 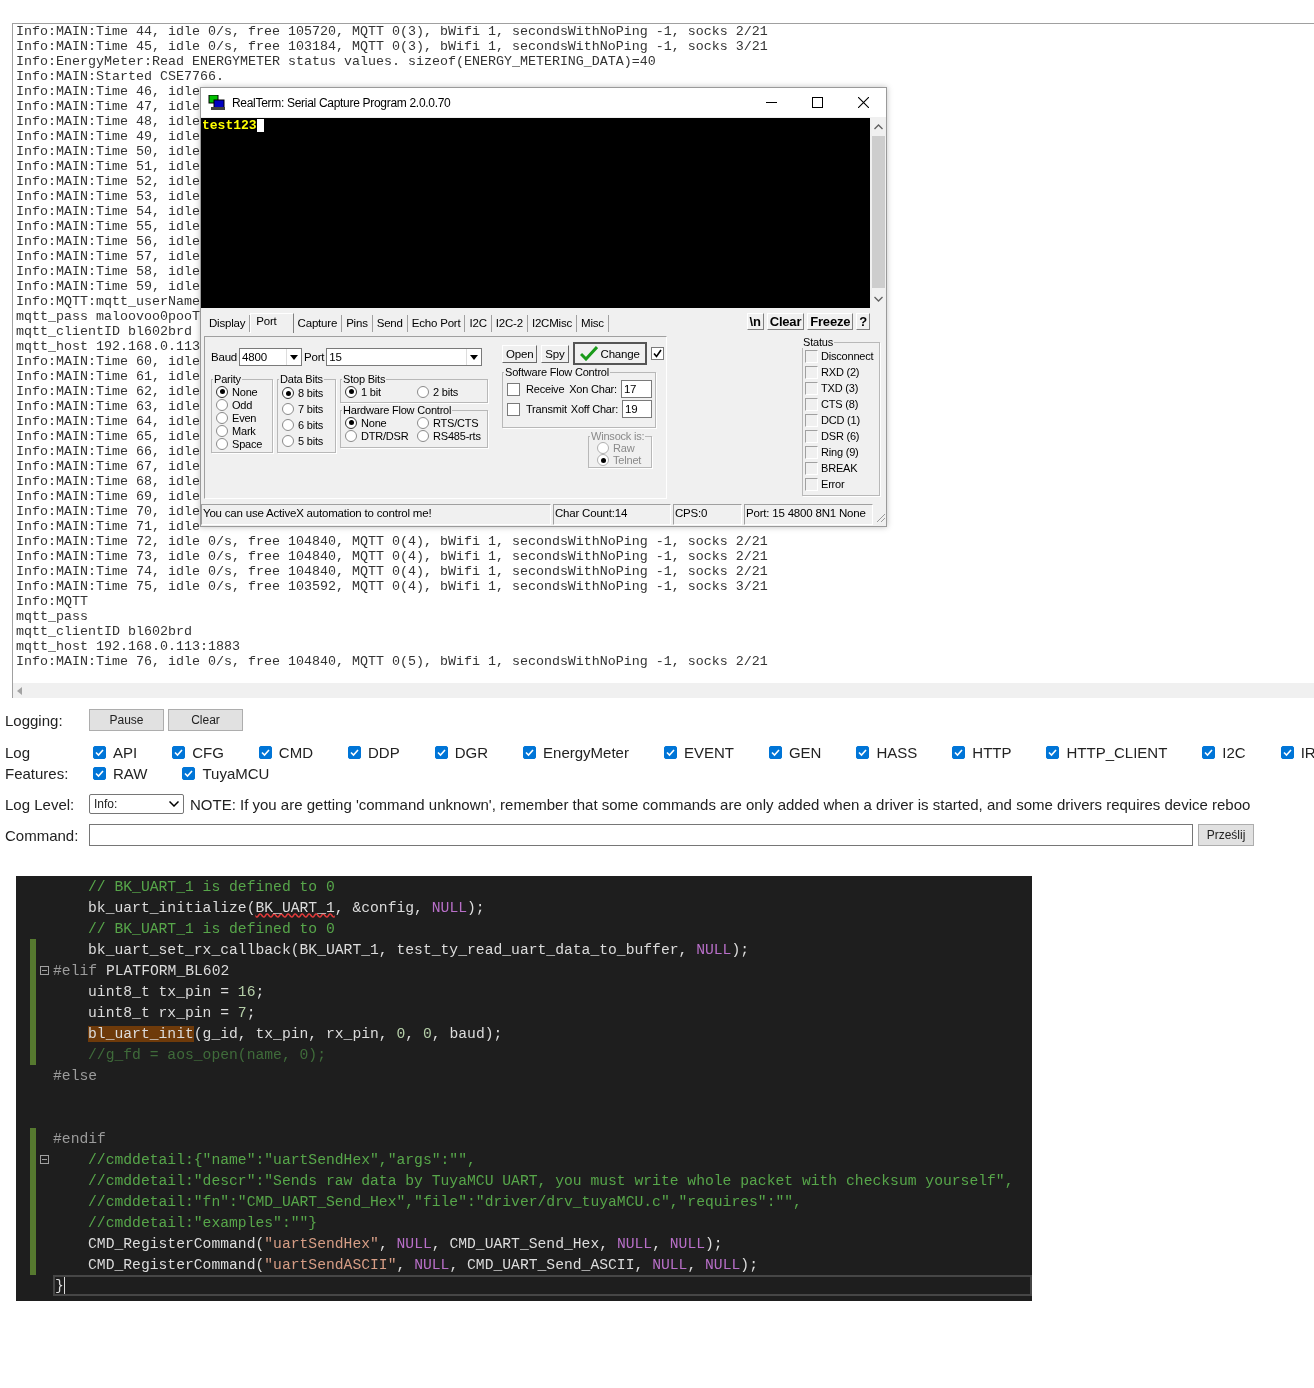 I want to click on code-line: //cmddetail:"fn":"CMD_UART_Send_Hex","file":"driver/drv_tuyaMCU.c","requires":"",, so click(x=445, y=1201).